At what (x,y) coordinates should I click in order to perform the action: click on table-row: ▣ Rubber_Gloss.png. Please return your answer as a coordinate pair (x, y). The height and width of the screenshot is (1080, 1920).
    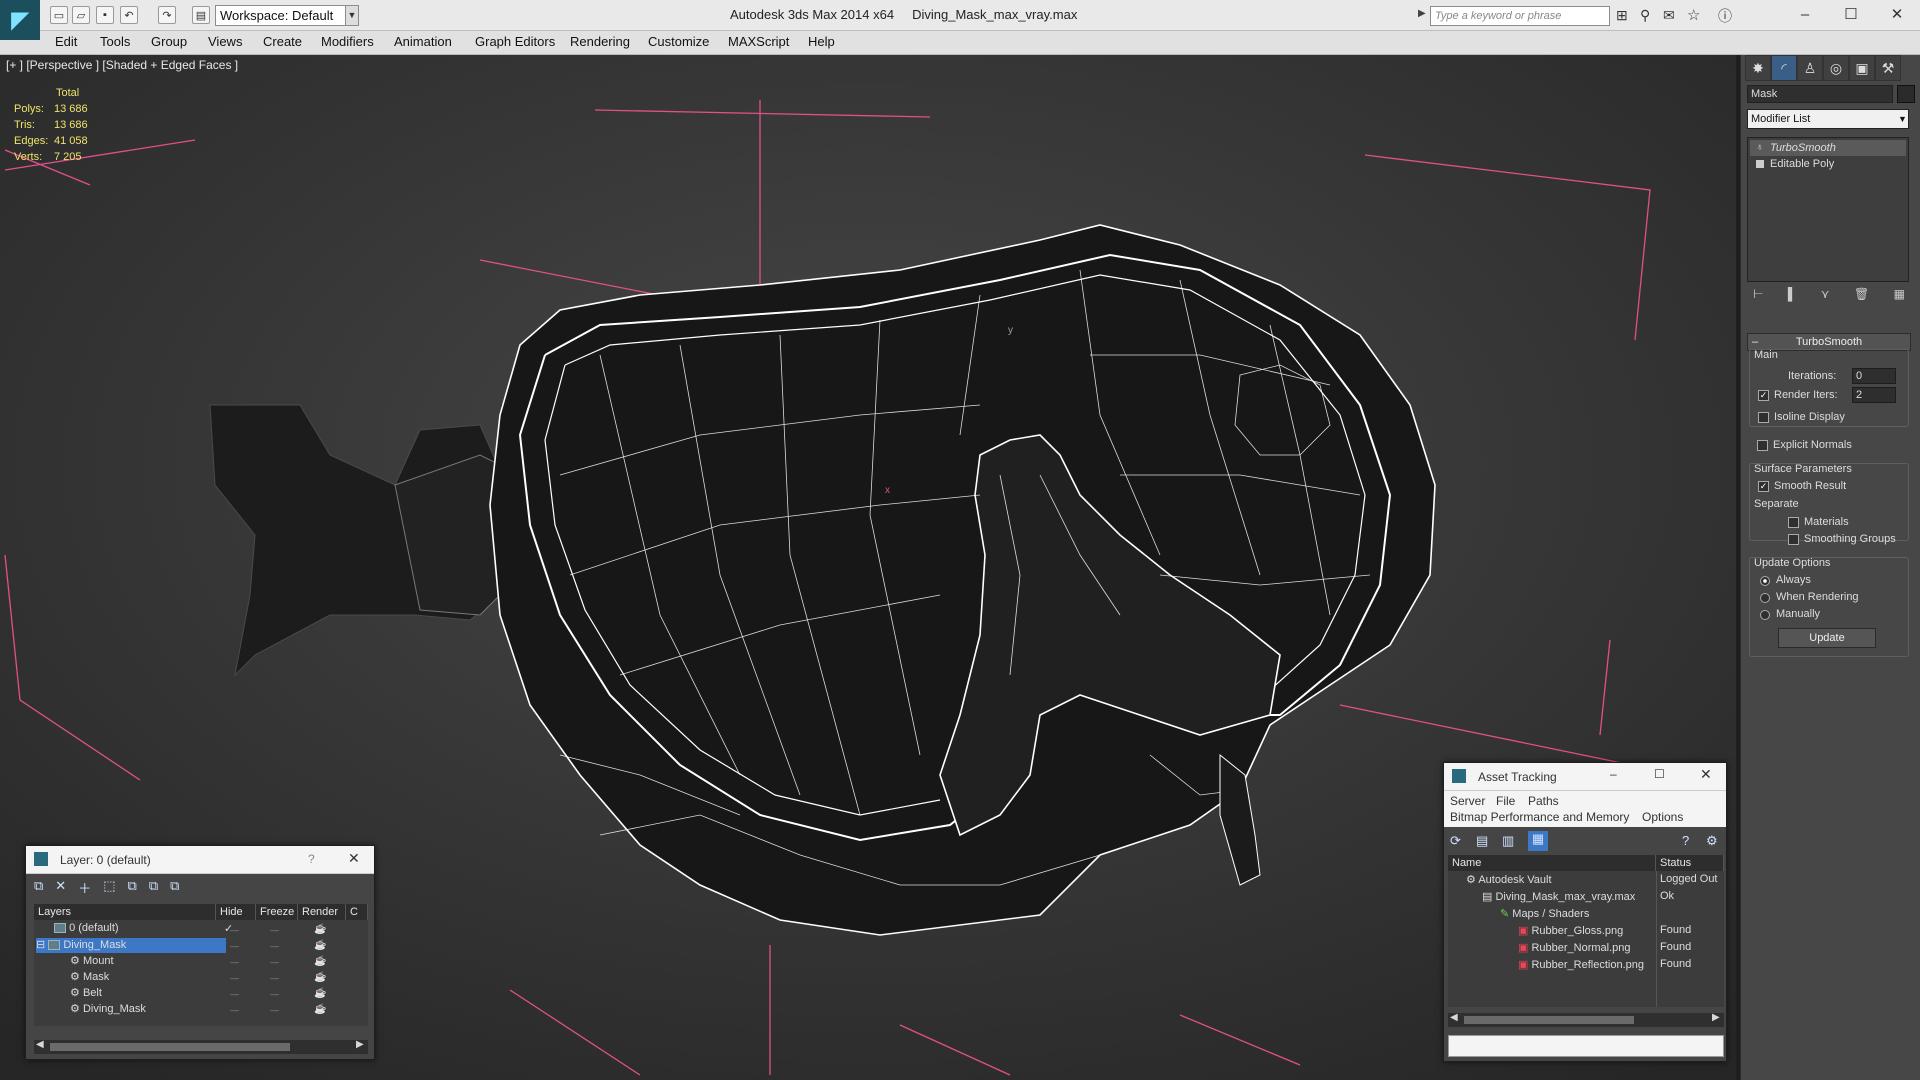
    Looking at the image, I should click on (1570, 930).